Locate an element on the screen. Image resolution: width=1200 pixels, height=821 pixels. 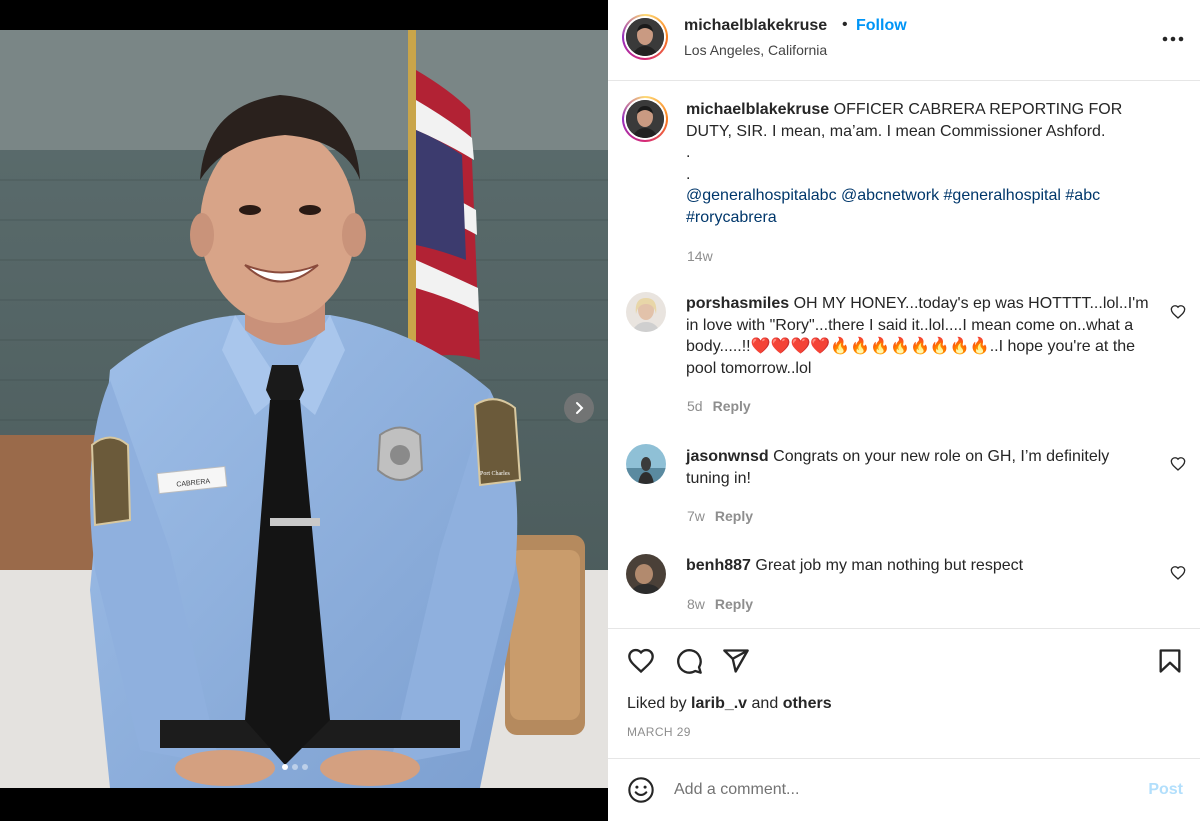
follow-button: Follow is located at coordinates (881, 26).